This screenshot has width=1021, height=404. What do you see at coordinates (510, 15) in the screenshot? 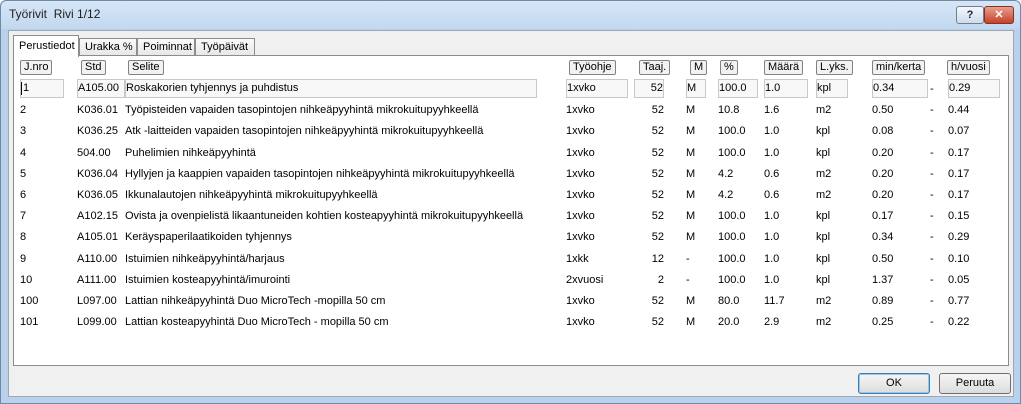
I see `title-bar: Työrivit Rivi 1/12 ? ✕` at bounding box center [510, 15].